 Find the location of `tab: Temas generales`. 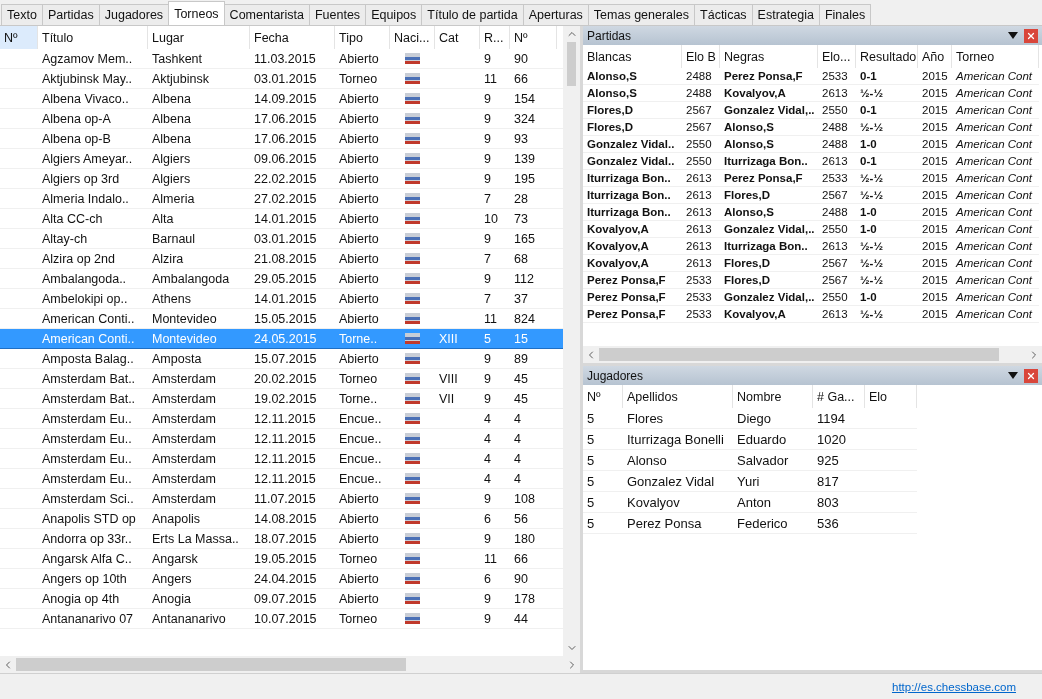

tab: Temas generales is located at coordinates (641, 14).